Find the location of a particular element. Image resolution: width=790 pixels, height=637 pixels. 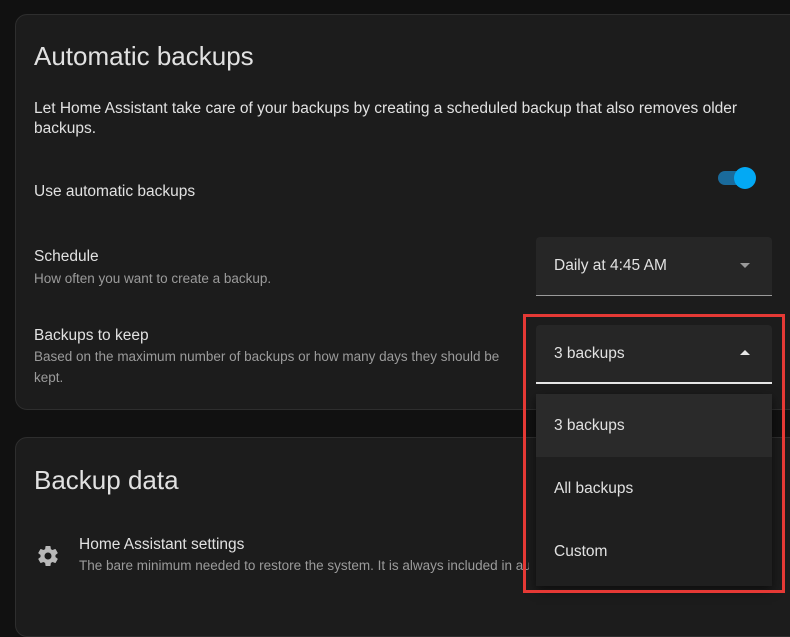

use-automatic-backups-toggle is located at coordinates (737, 178).